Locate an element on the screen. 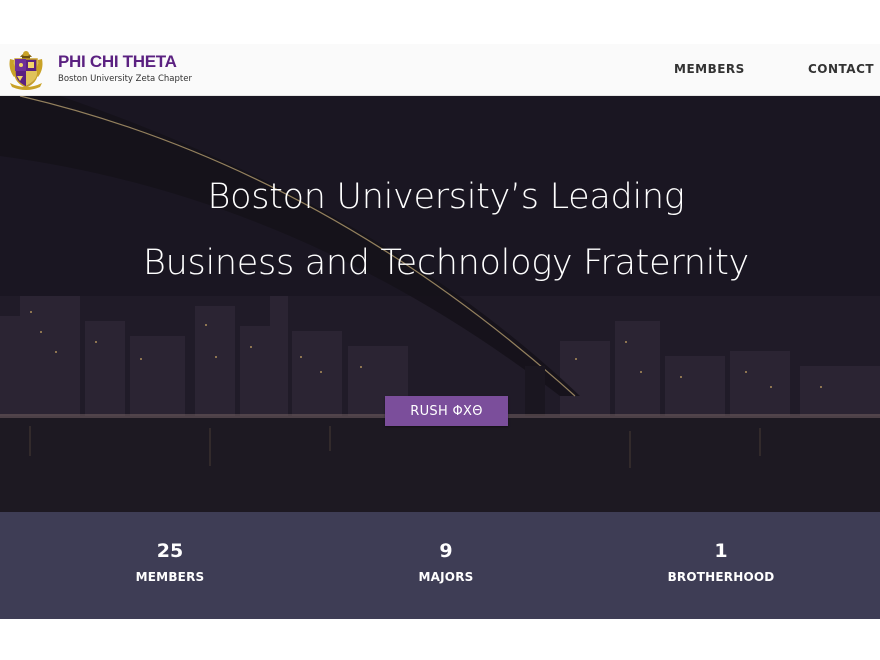  stat-value: 1 is located at coordinates (721, 551).